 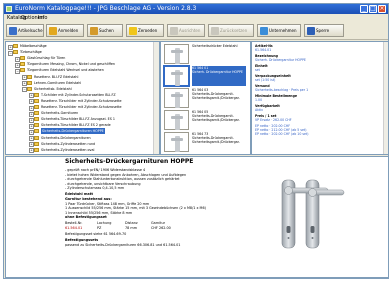 What do you see at coordinates (9, 9) in the screenshot?
I see `app-icon` at bounding box center [9, 9].